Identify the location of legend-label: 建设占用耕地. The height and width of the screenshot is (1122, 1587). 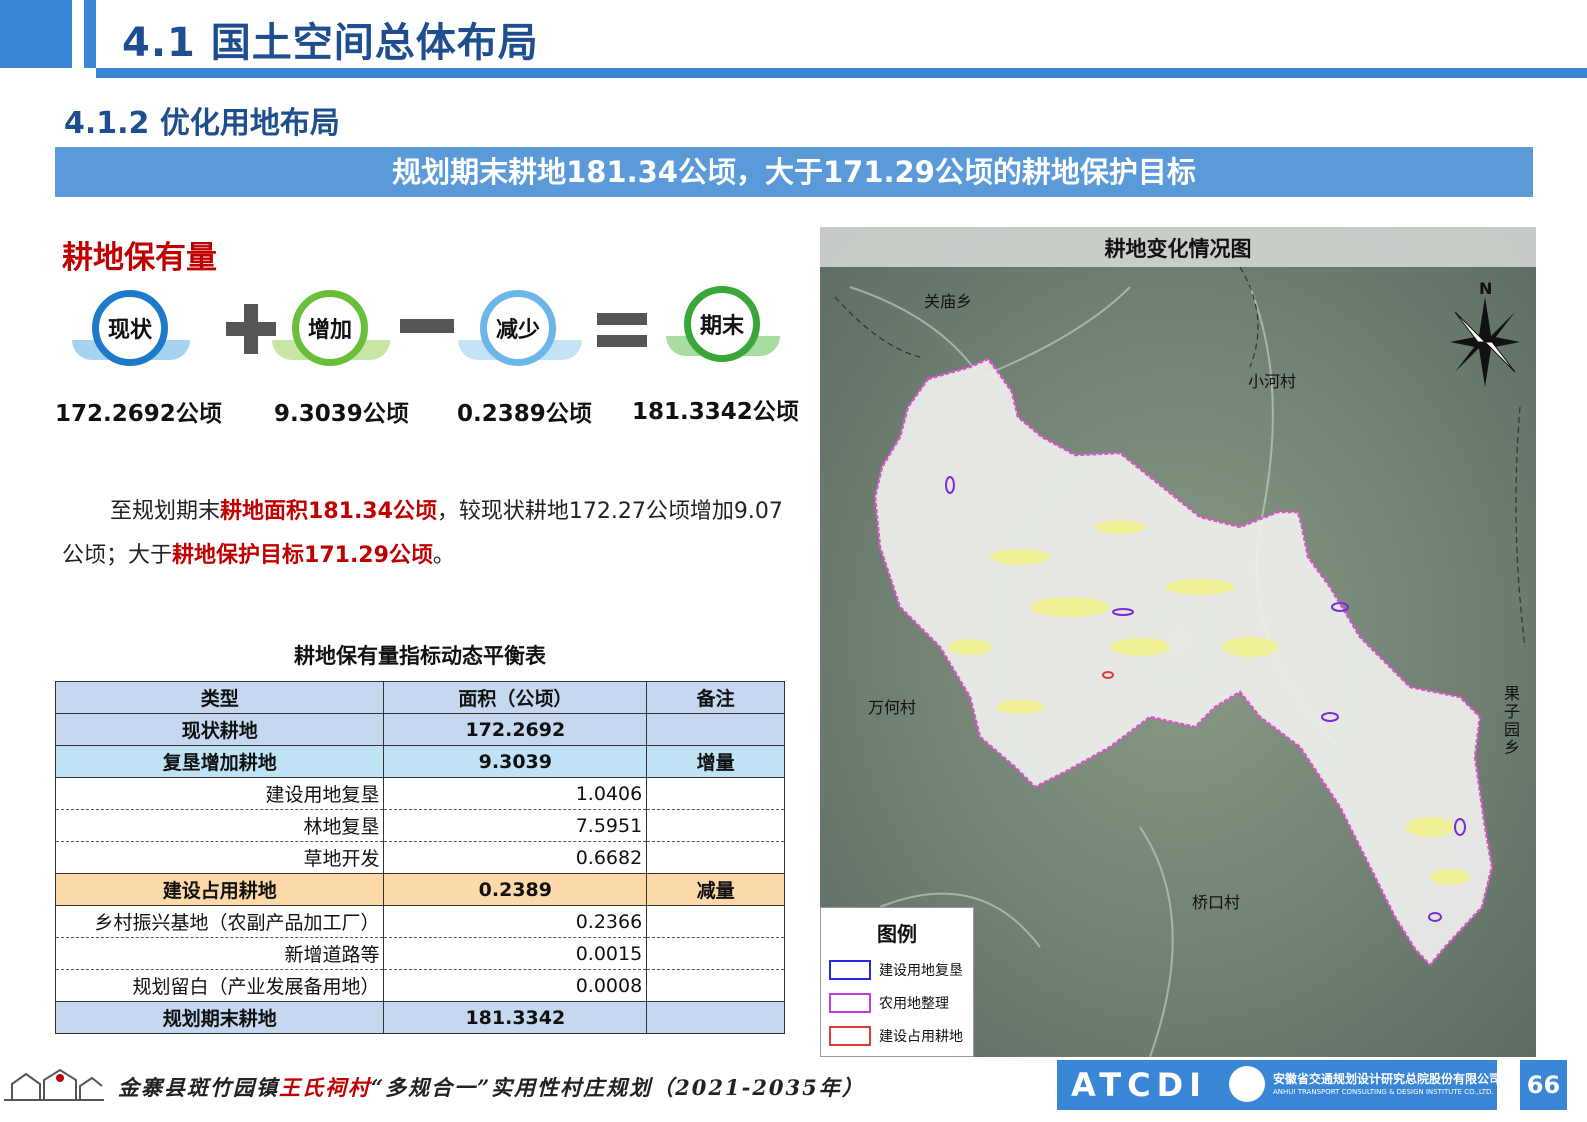
(921, 1037).